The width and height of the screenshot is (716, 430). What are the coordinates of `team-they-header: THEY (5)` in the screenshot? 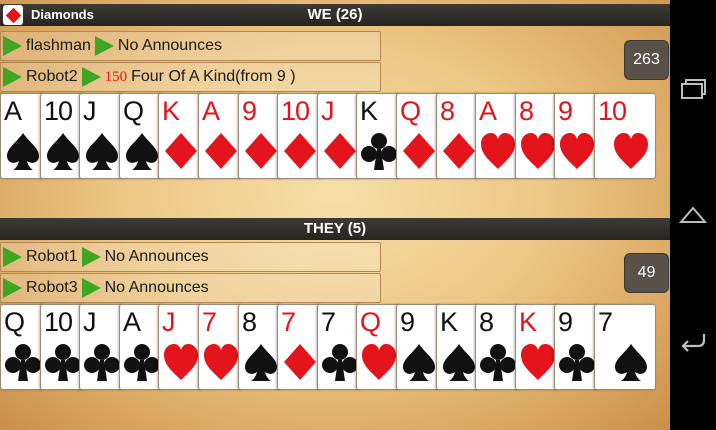 It's located at (335, 229).